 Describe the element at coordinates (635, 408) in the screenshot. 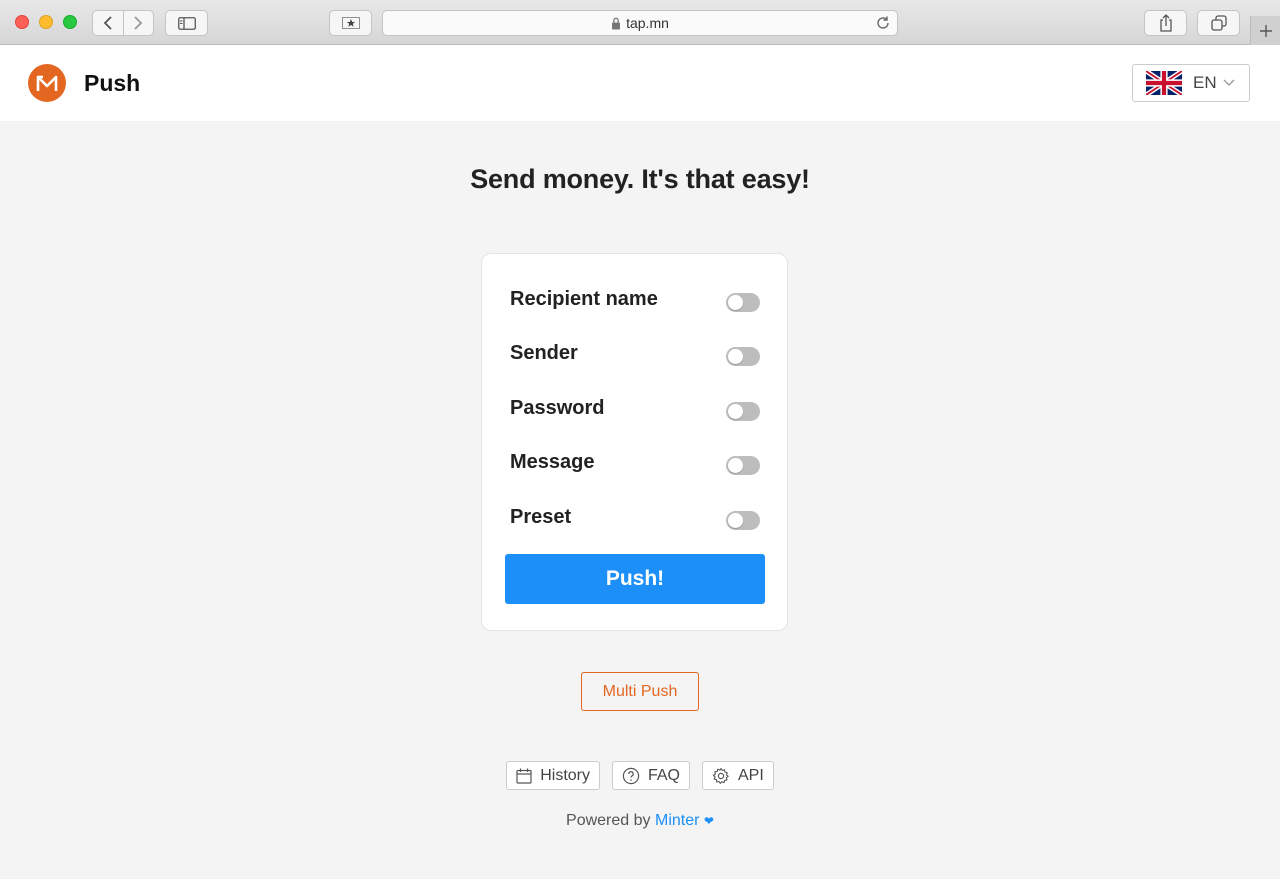

I see `option-password: Password` at that location.